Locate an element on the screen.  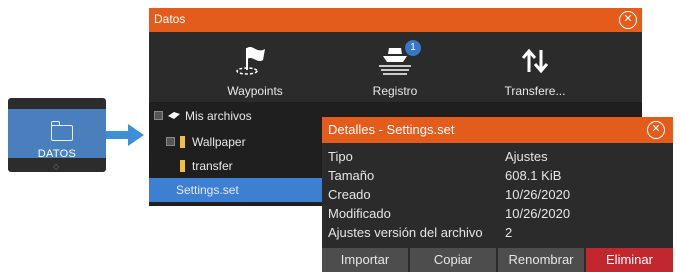
delete-button: Eliminar is located at coordinates (629, 260).